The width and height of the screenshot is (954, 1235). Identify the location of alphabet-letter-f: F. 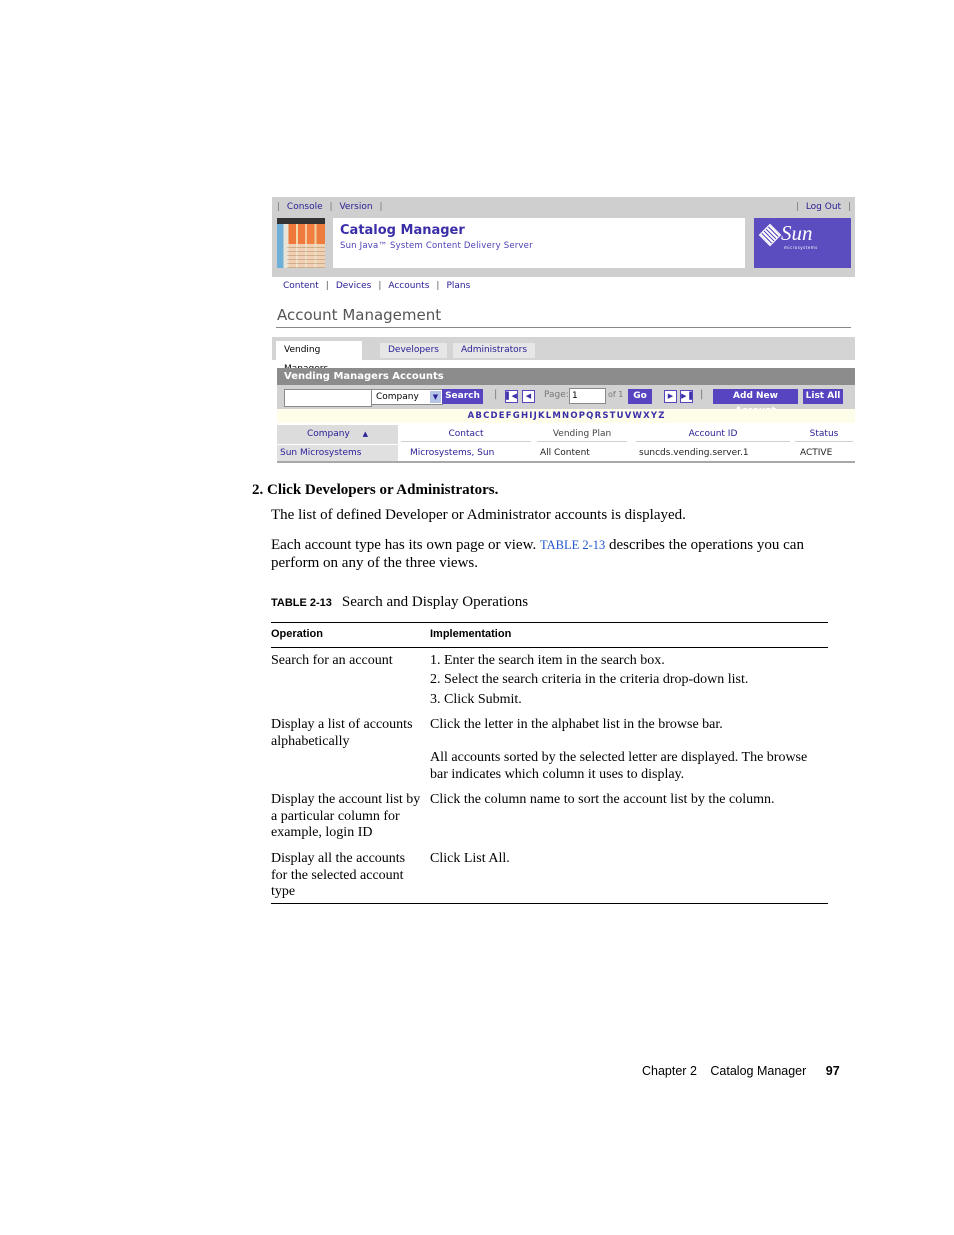
(509, 416).